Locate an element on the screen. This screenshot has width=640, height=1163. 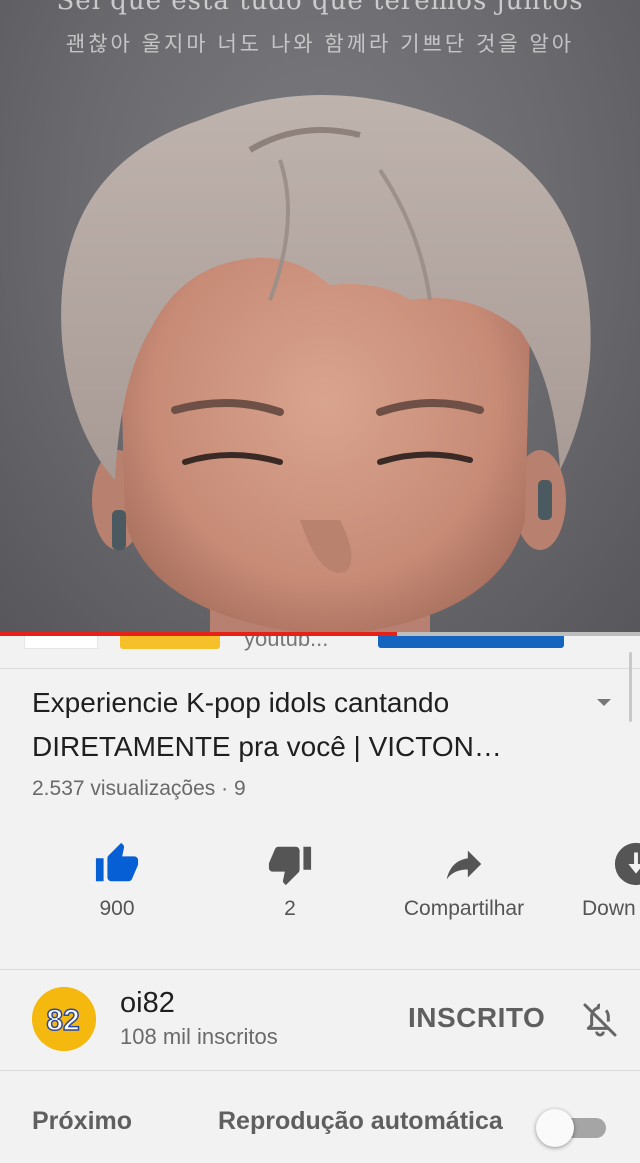
toggle-knob is located at coordinates (555, 1128).